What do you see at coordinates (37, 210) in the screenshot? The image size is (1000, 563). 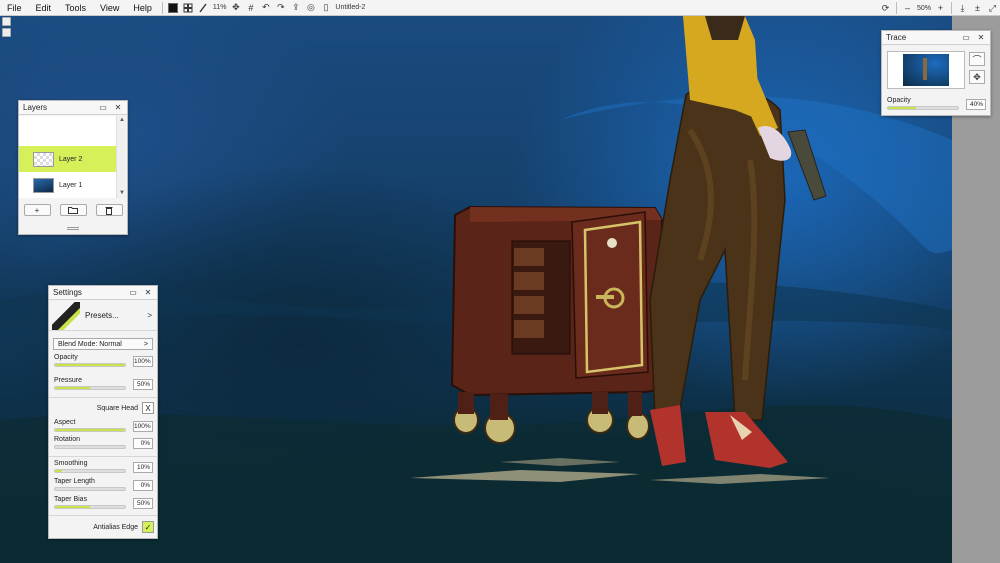 I see `add-layer-button: +` at bounding box center [37, 210].